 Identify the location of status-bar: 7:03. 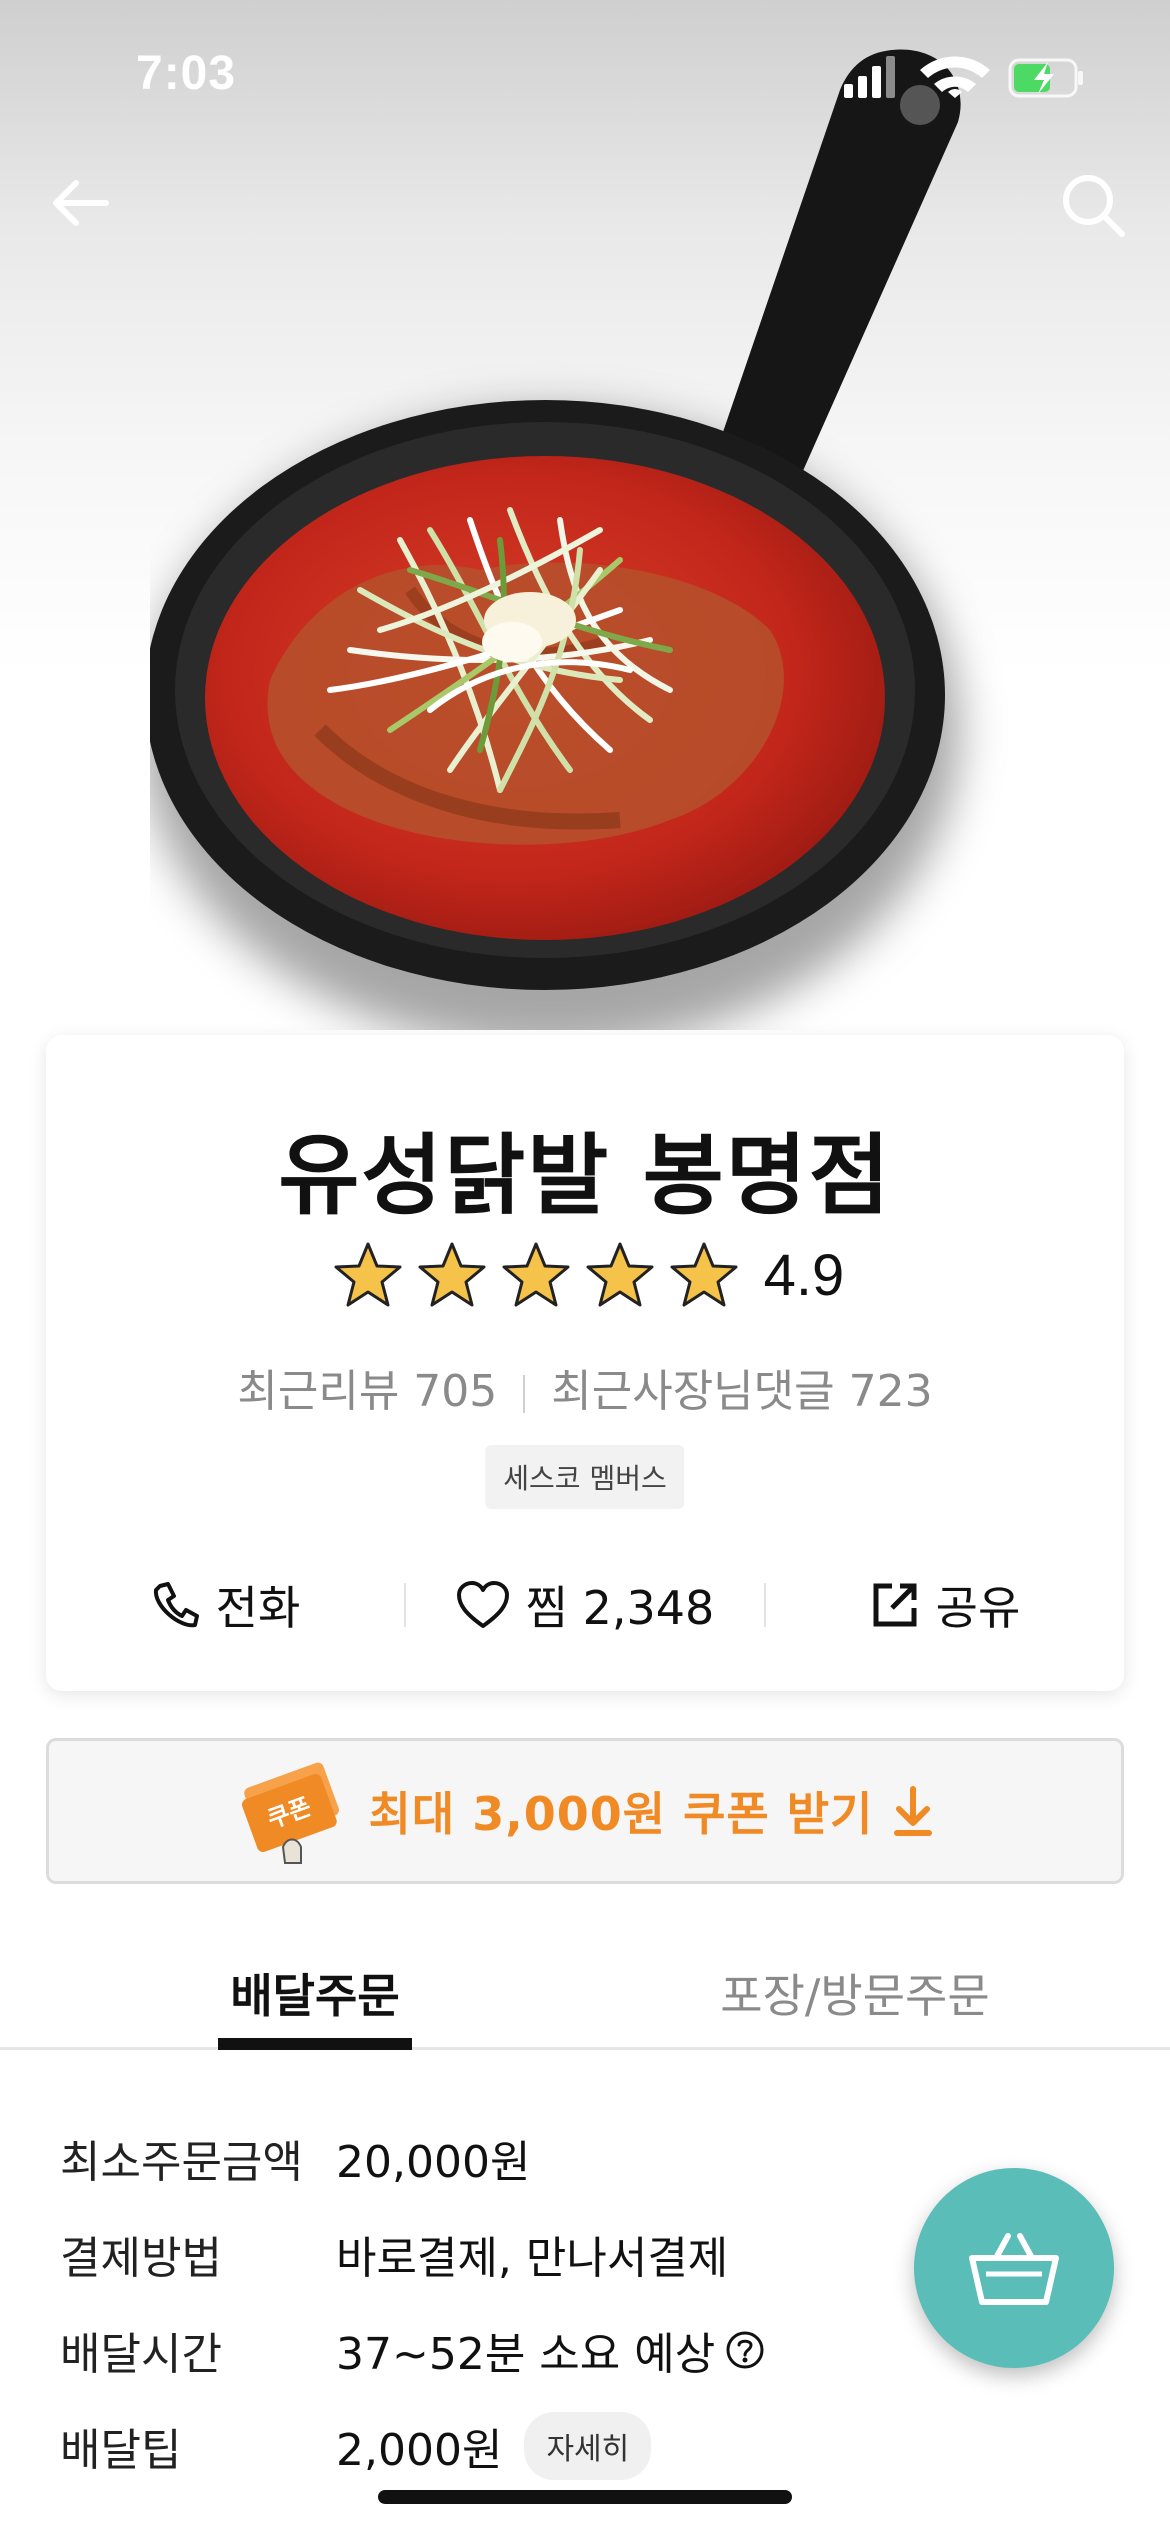
(585, 75).